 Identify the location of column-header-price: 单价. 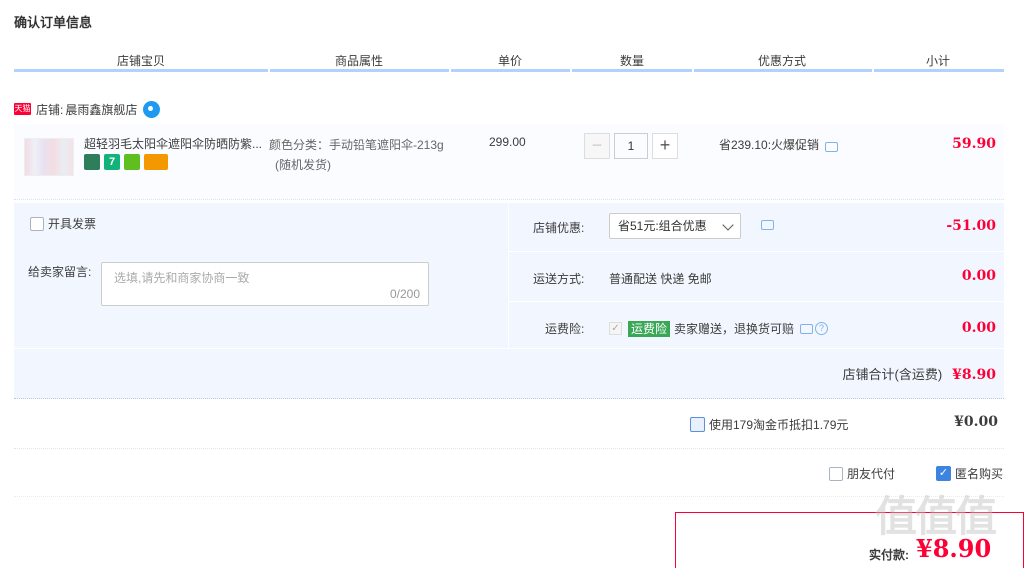
(510, 61).